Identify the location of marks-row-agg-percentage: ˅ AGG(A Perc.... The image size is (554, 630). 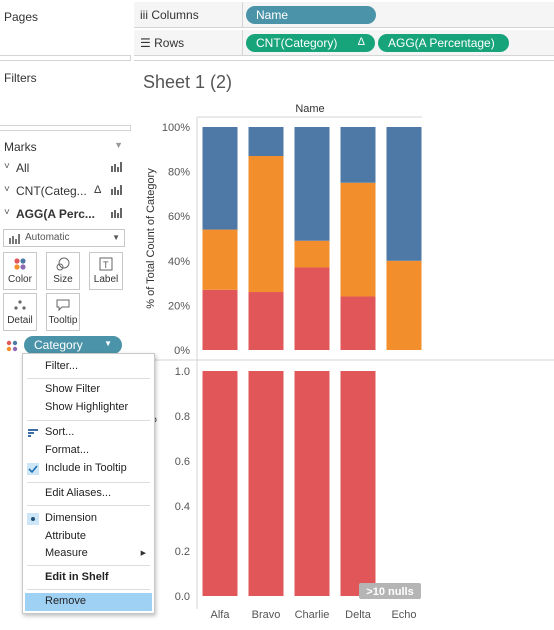
(65, 214).